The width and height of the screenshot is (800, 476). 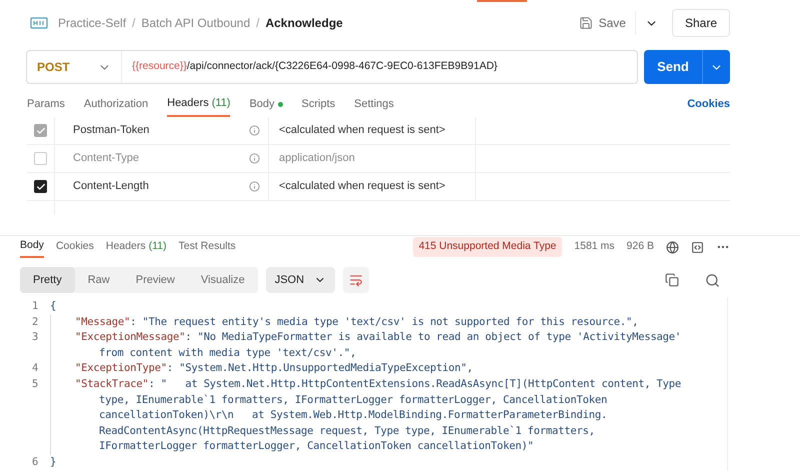 What do you see at coordinates (697, 247) in the screenshot?
I see `code-icon` at bounding box center [697, 247].